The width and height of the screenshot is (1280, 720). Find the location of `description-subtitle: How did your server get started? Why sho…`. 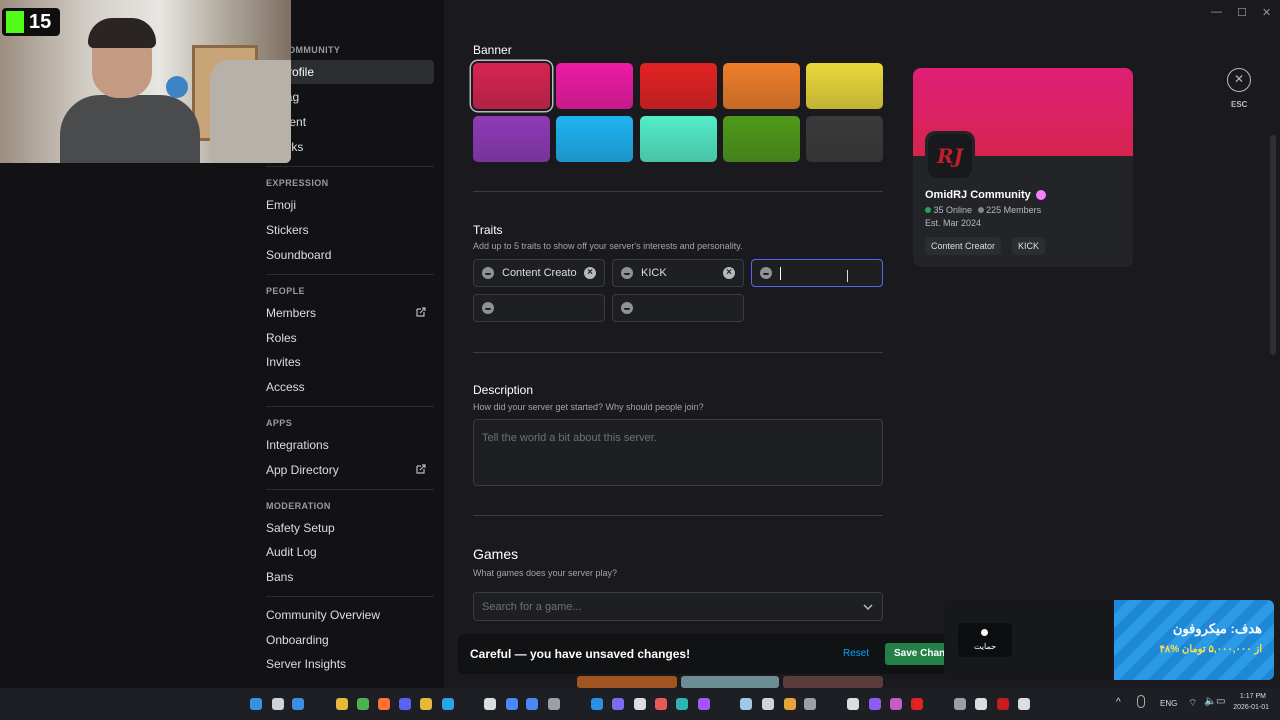

description-subtitle: How did your server get started? Why sho… is located at coordinates (588, 407).